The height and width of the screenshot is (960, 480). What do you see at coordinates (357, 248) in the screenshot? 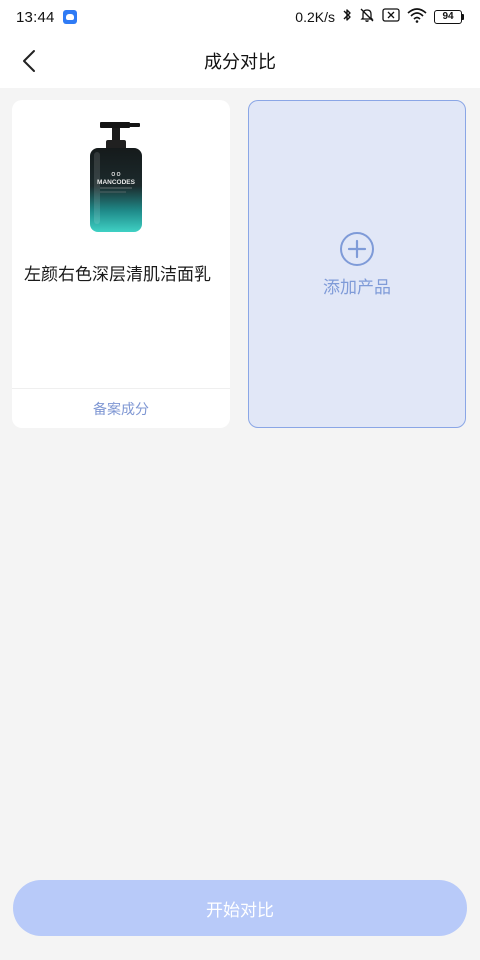
I see `plus-circle-icon` at bounding box center [357, 248].